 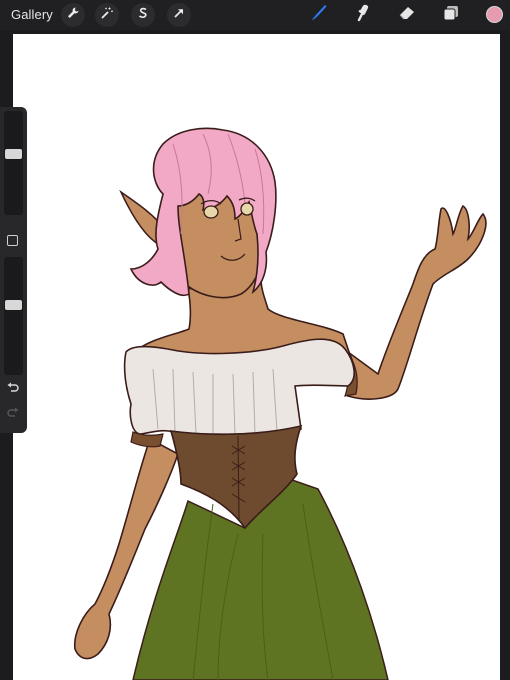 I want to click on selection-button, so click(x=143, y=15).